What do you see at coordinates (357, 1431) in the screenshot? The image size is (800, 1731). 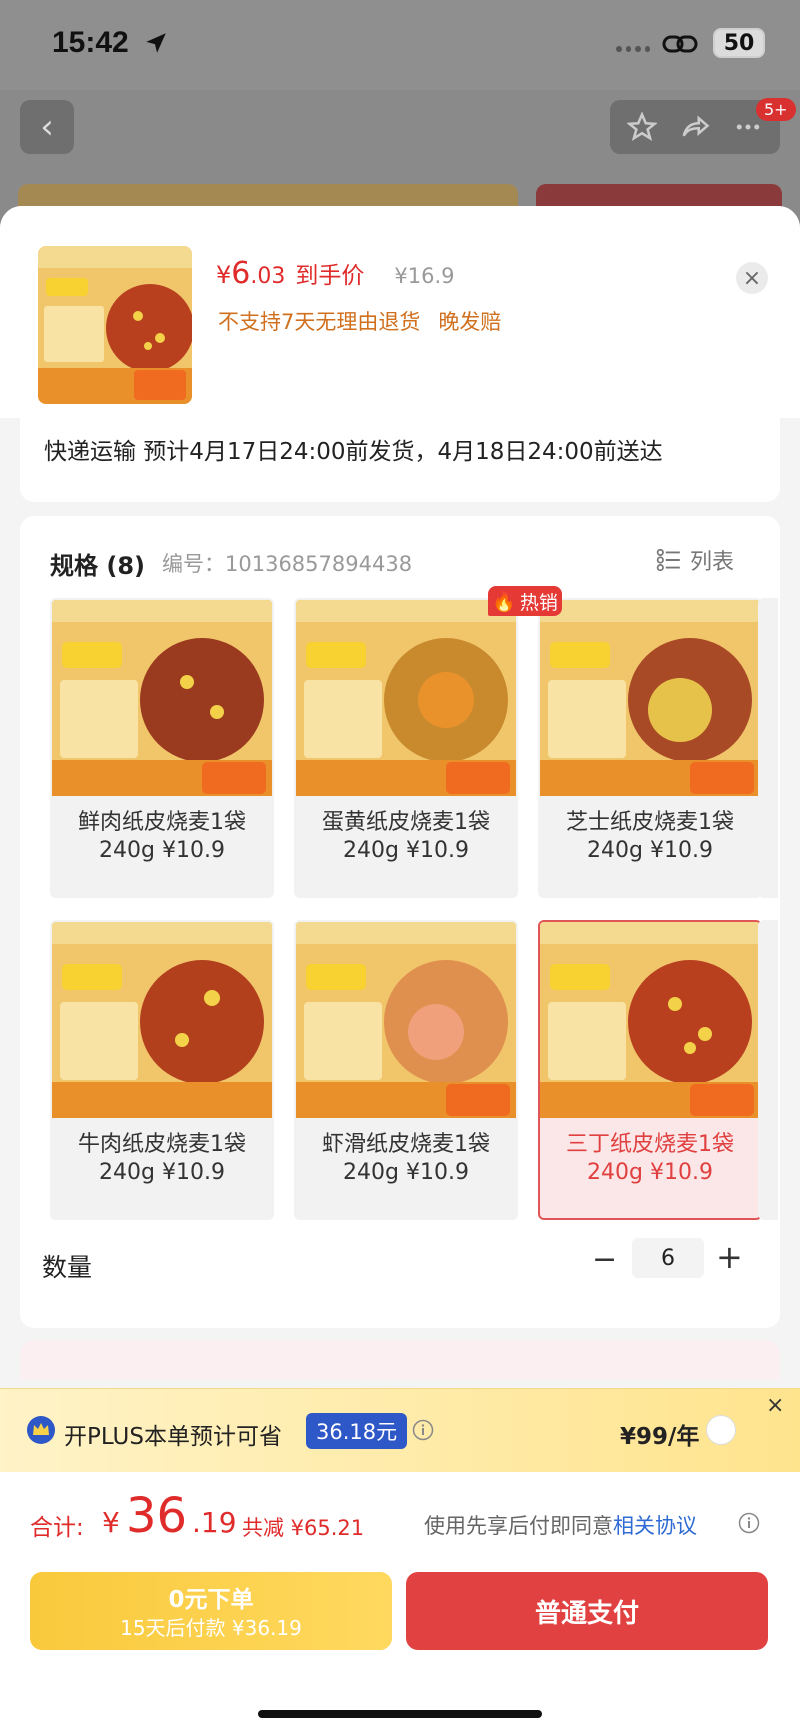 I see `plus-savings-badge: 36.18元` at bounding box center [357, 1431].